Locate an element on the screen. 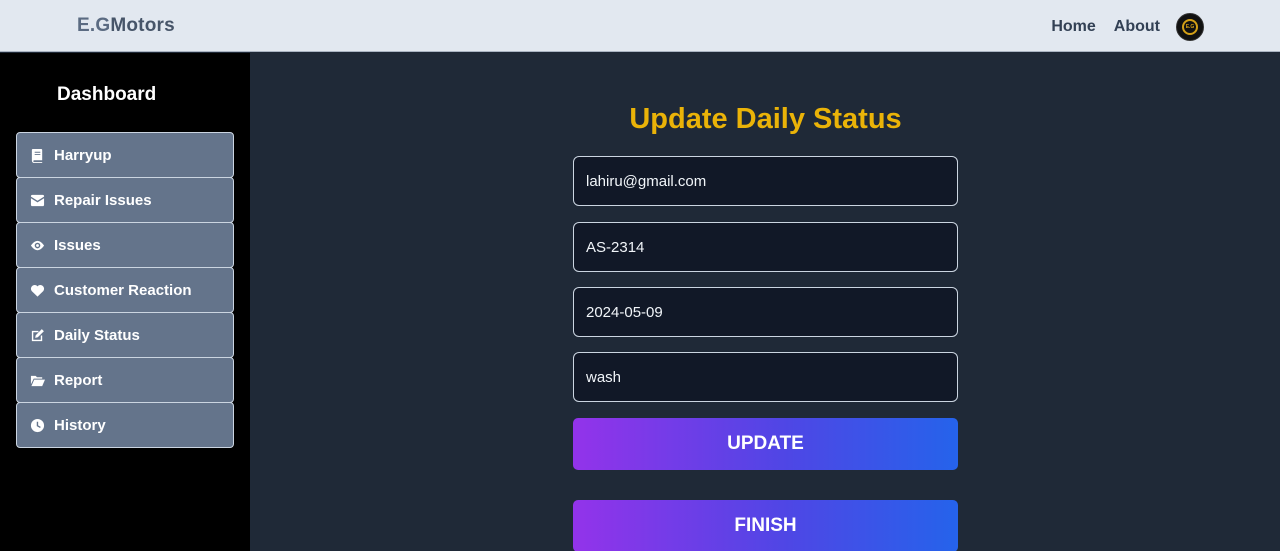 The image size is (1280, 551). brand-logo: E.GMotors is located at coordinates (126, 26).